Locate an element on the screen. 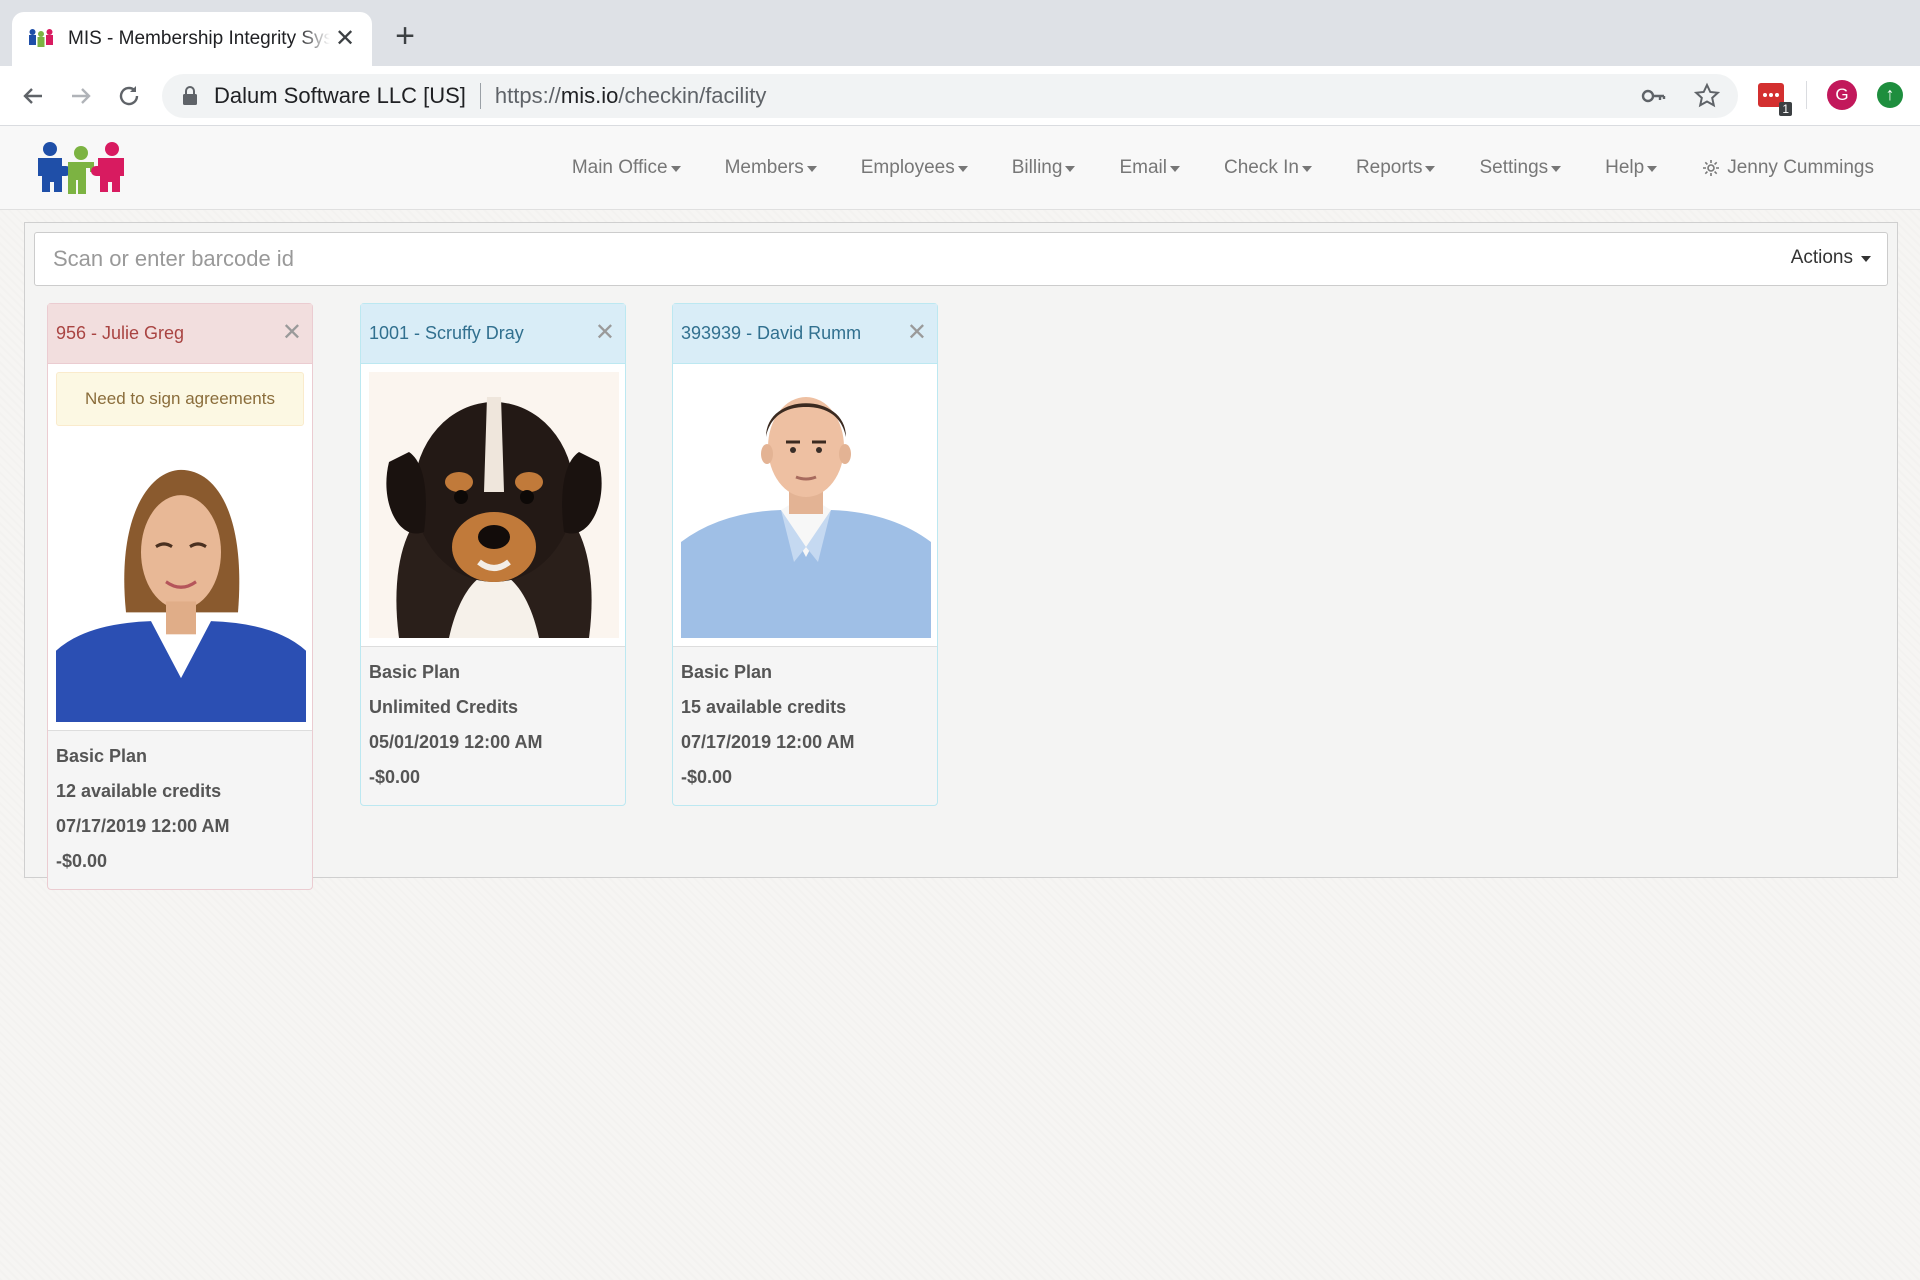 The image size is (1920, 1280). card-title: 393939 - David Rumm is located at coordinates (771, 333).